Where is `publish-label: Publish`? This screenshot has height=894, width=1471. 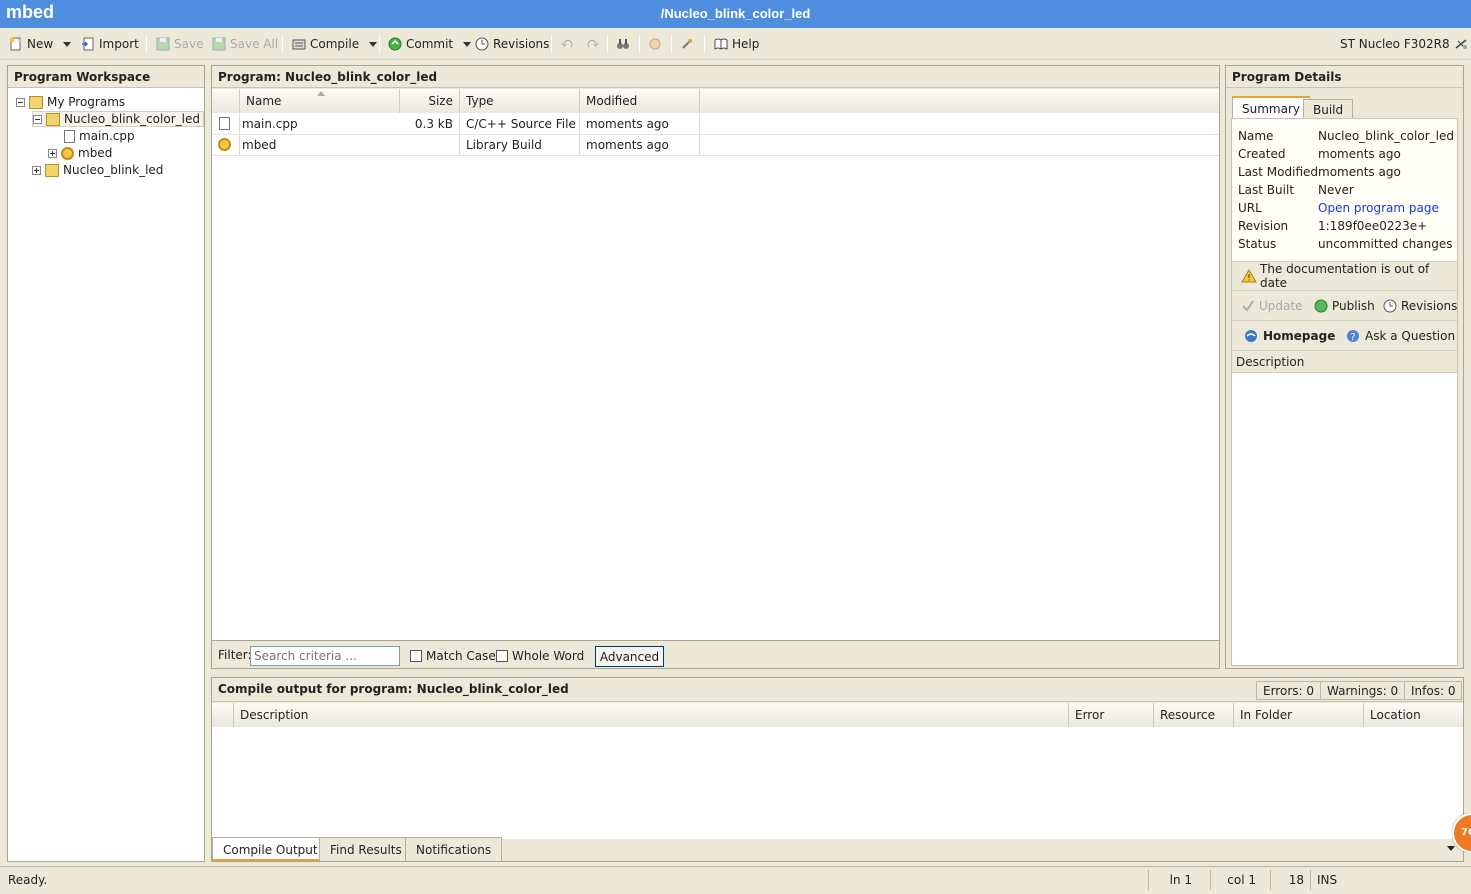
publish-label: Publish is located at coordinates (1353, 306).